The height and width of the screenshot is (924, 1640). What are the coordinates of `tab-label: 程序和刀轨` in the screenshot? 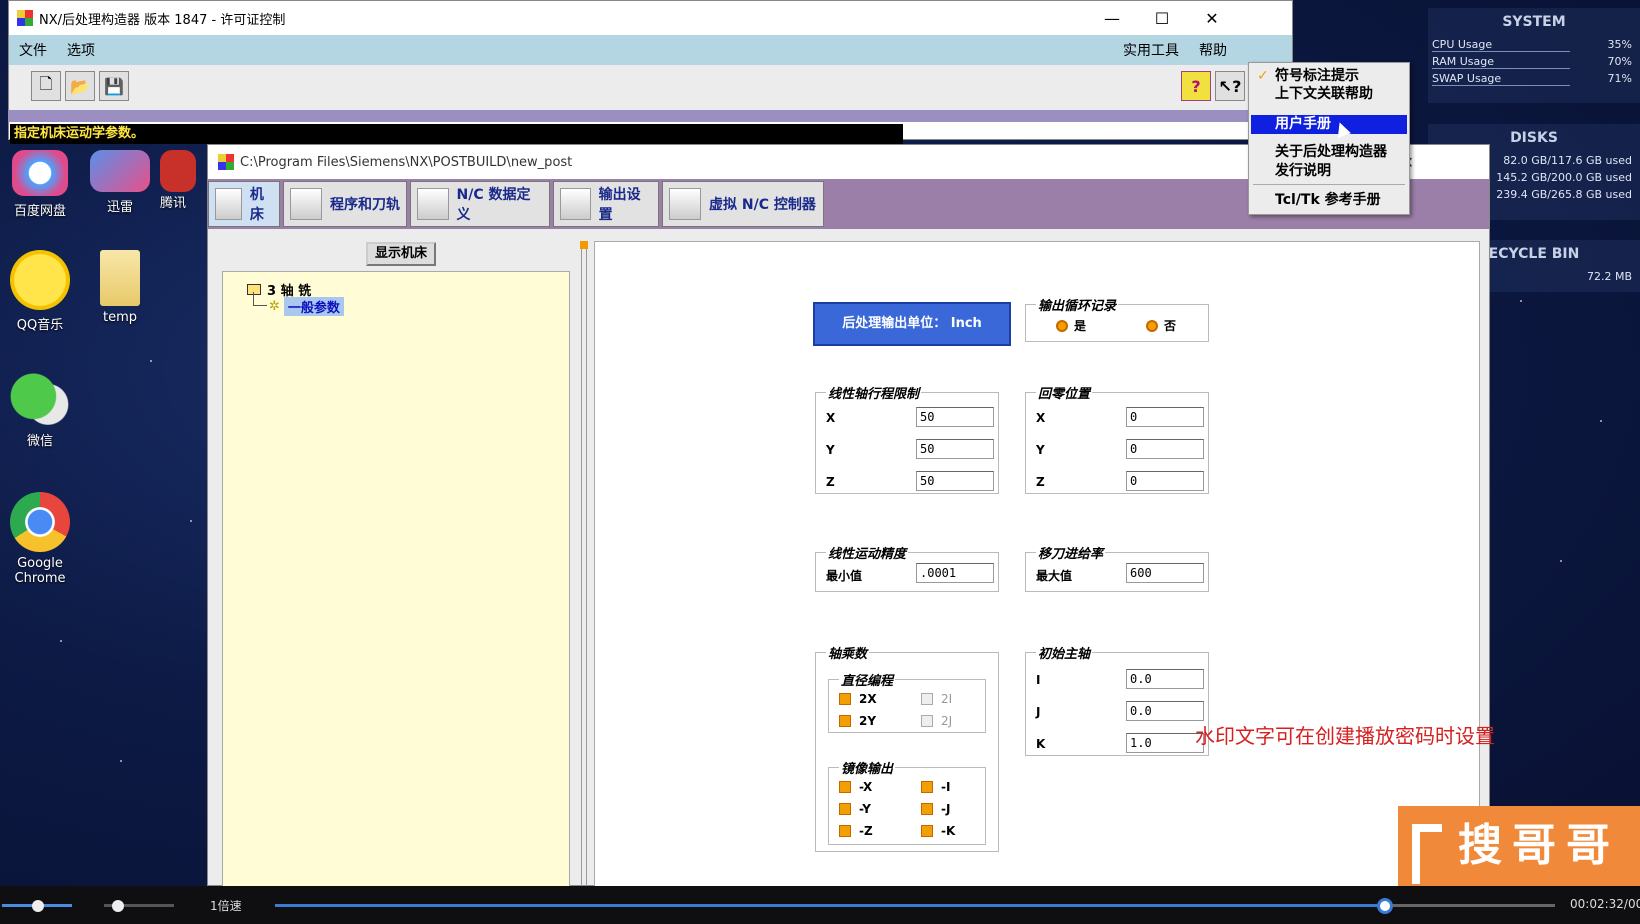 It's located at (365, 205).